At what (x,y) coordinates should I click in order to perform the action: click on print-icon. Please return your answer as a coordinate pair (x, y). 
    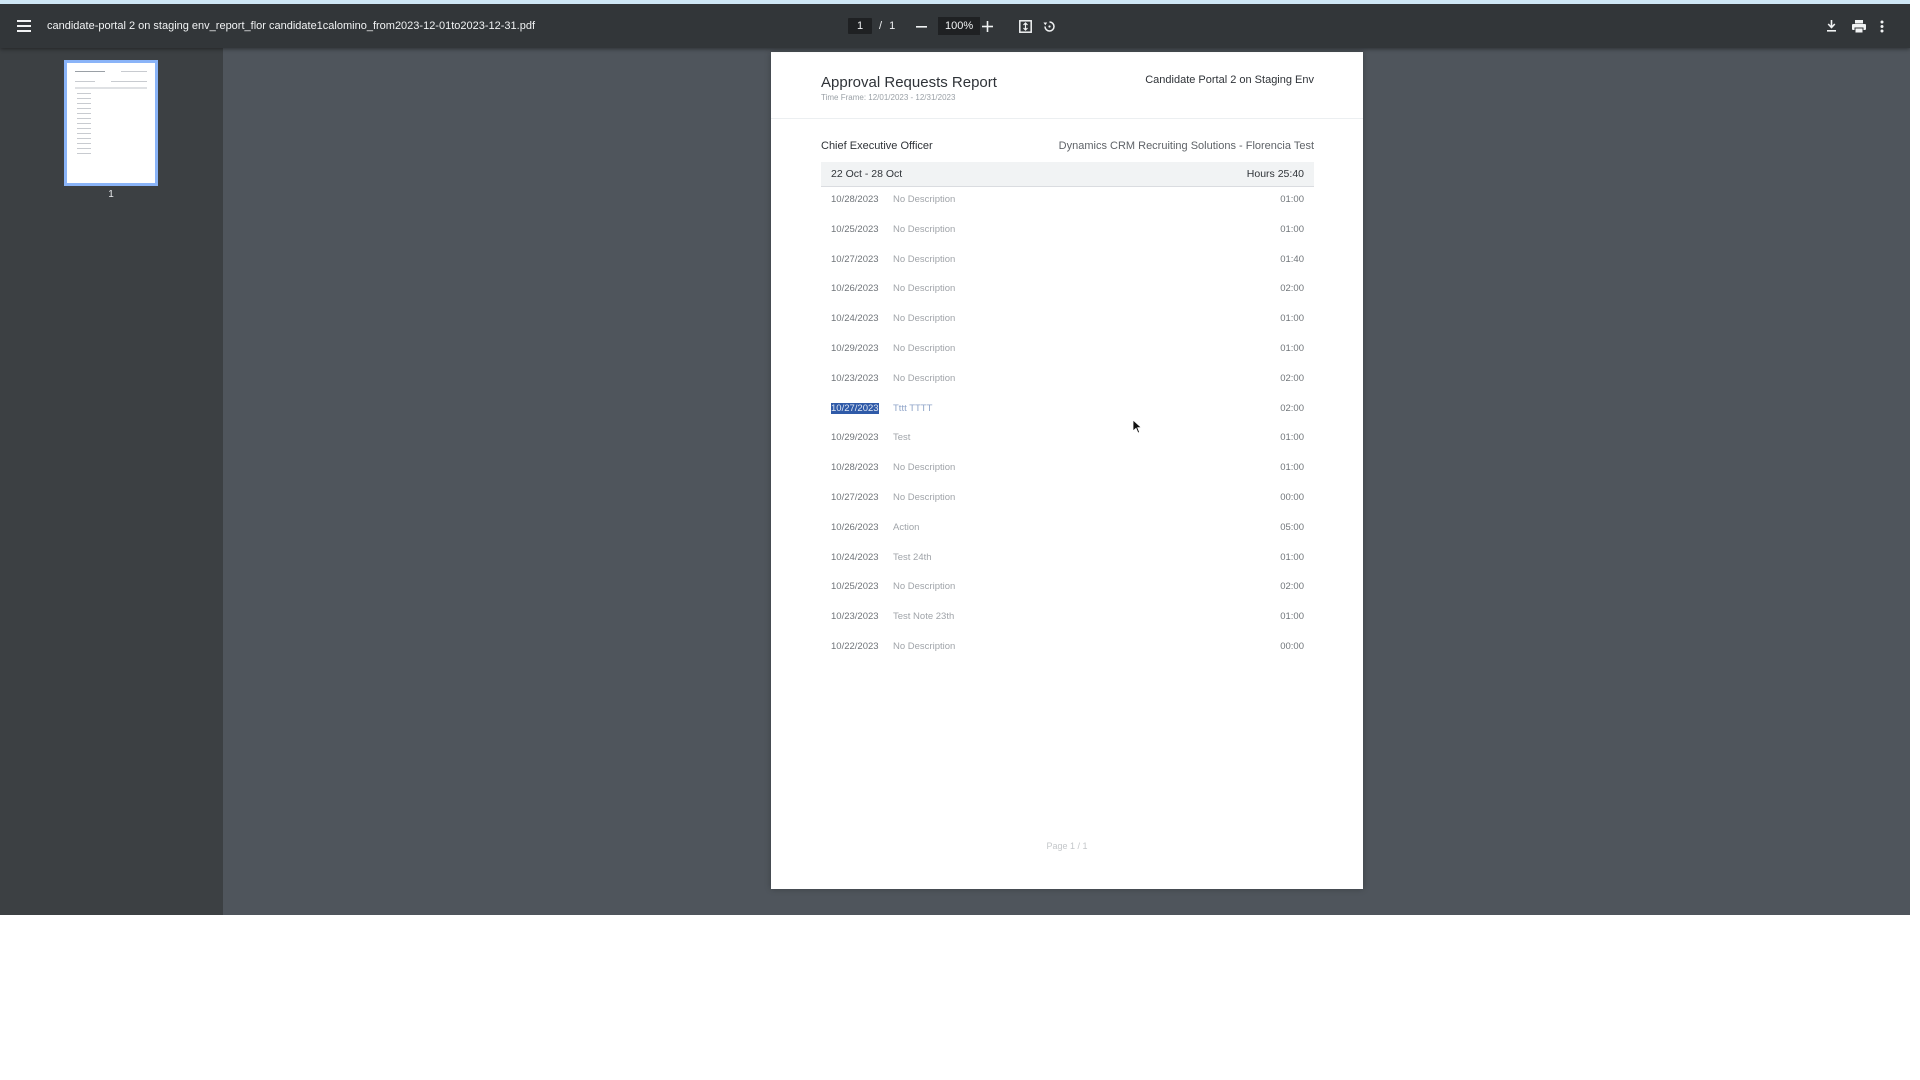
    Looking at the image, I should click on (1859, 26).